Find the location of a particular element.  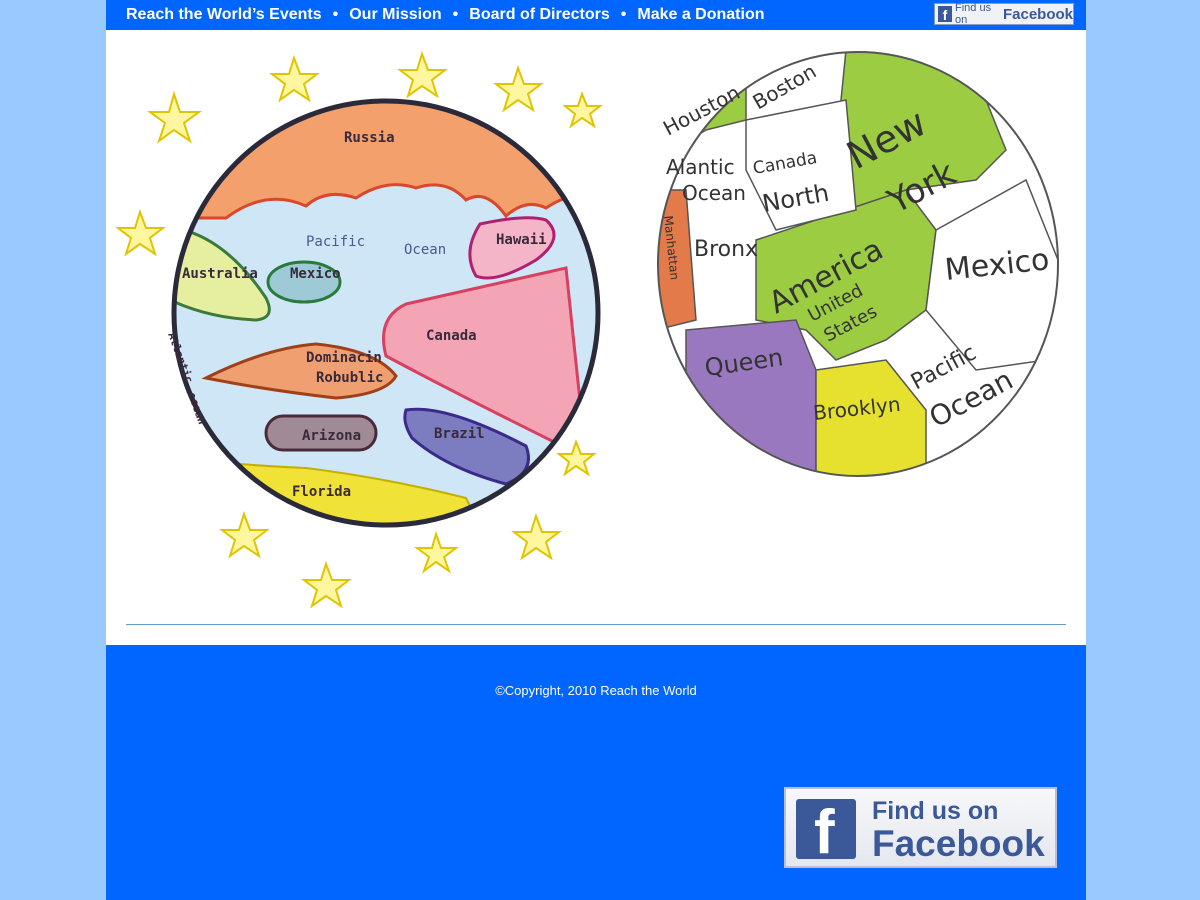

drawing-label: Dominacin is located at coordinates (344, 358).